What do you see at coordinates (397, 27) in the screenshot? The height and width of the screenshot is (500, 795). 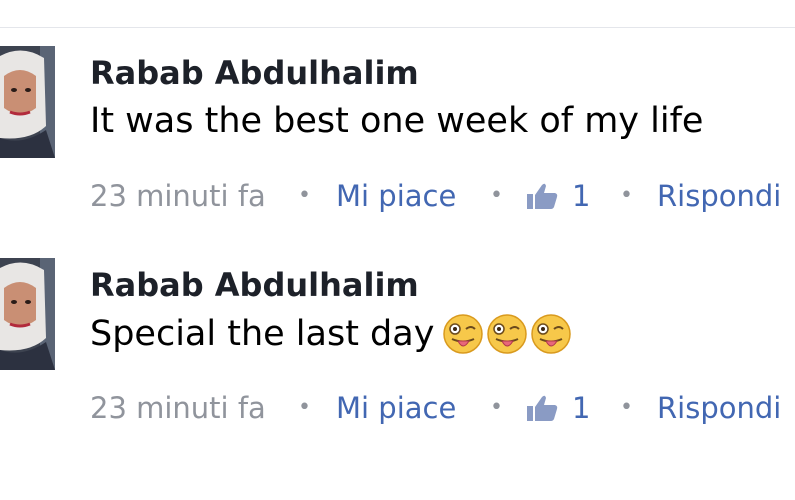 I see `top-divider` at bounding box center [397, 27].